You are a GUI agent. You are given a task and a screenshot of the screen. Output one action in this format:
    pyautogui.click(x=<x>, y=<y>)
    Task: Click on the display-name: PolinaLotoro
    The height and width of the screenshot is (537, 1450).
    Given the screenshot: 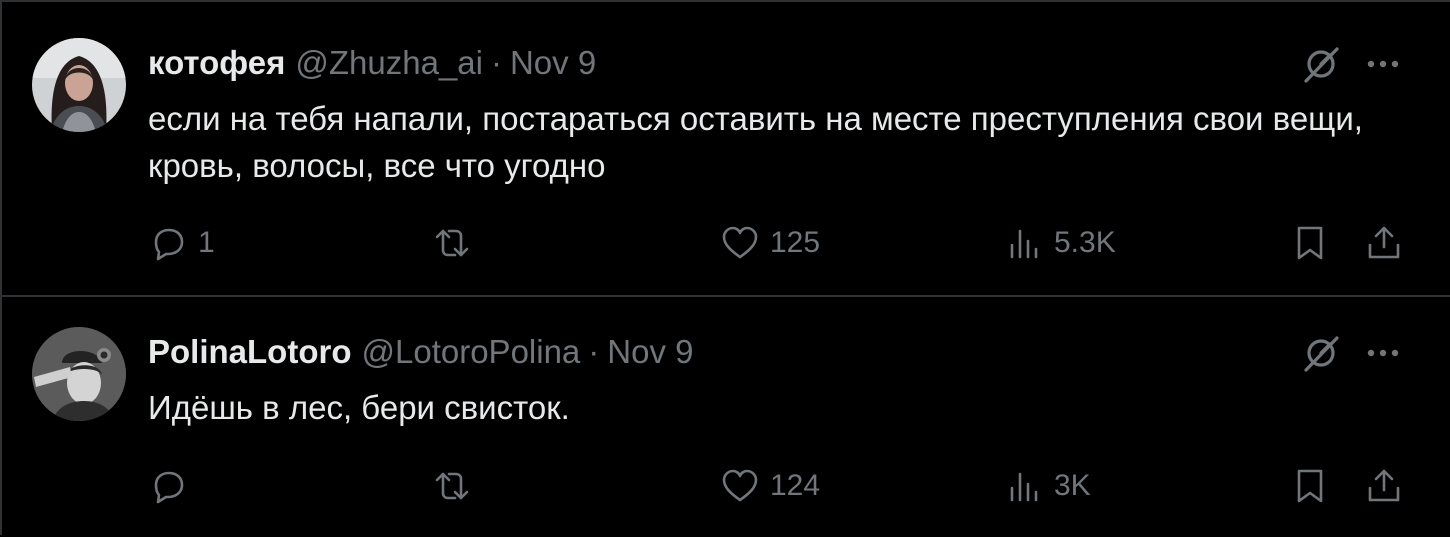 What is the action you would take?
    pyautogui.click(x=249, y=352)
    